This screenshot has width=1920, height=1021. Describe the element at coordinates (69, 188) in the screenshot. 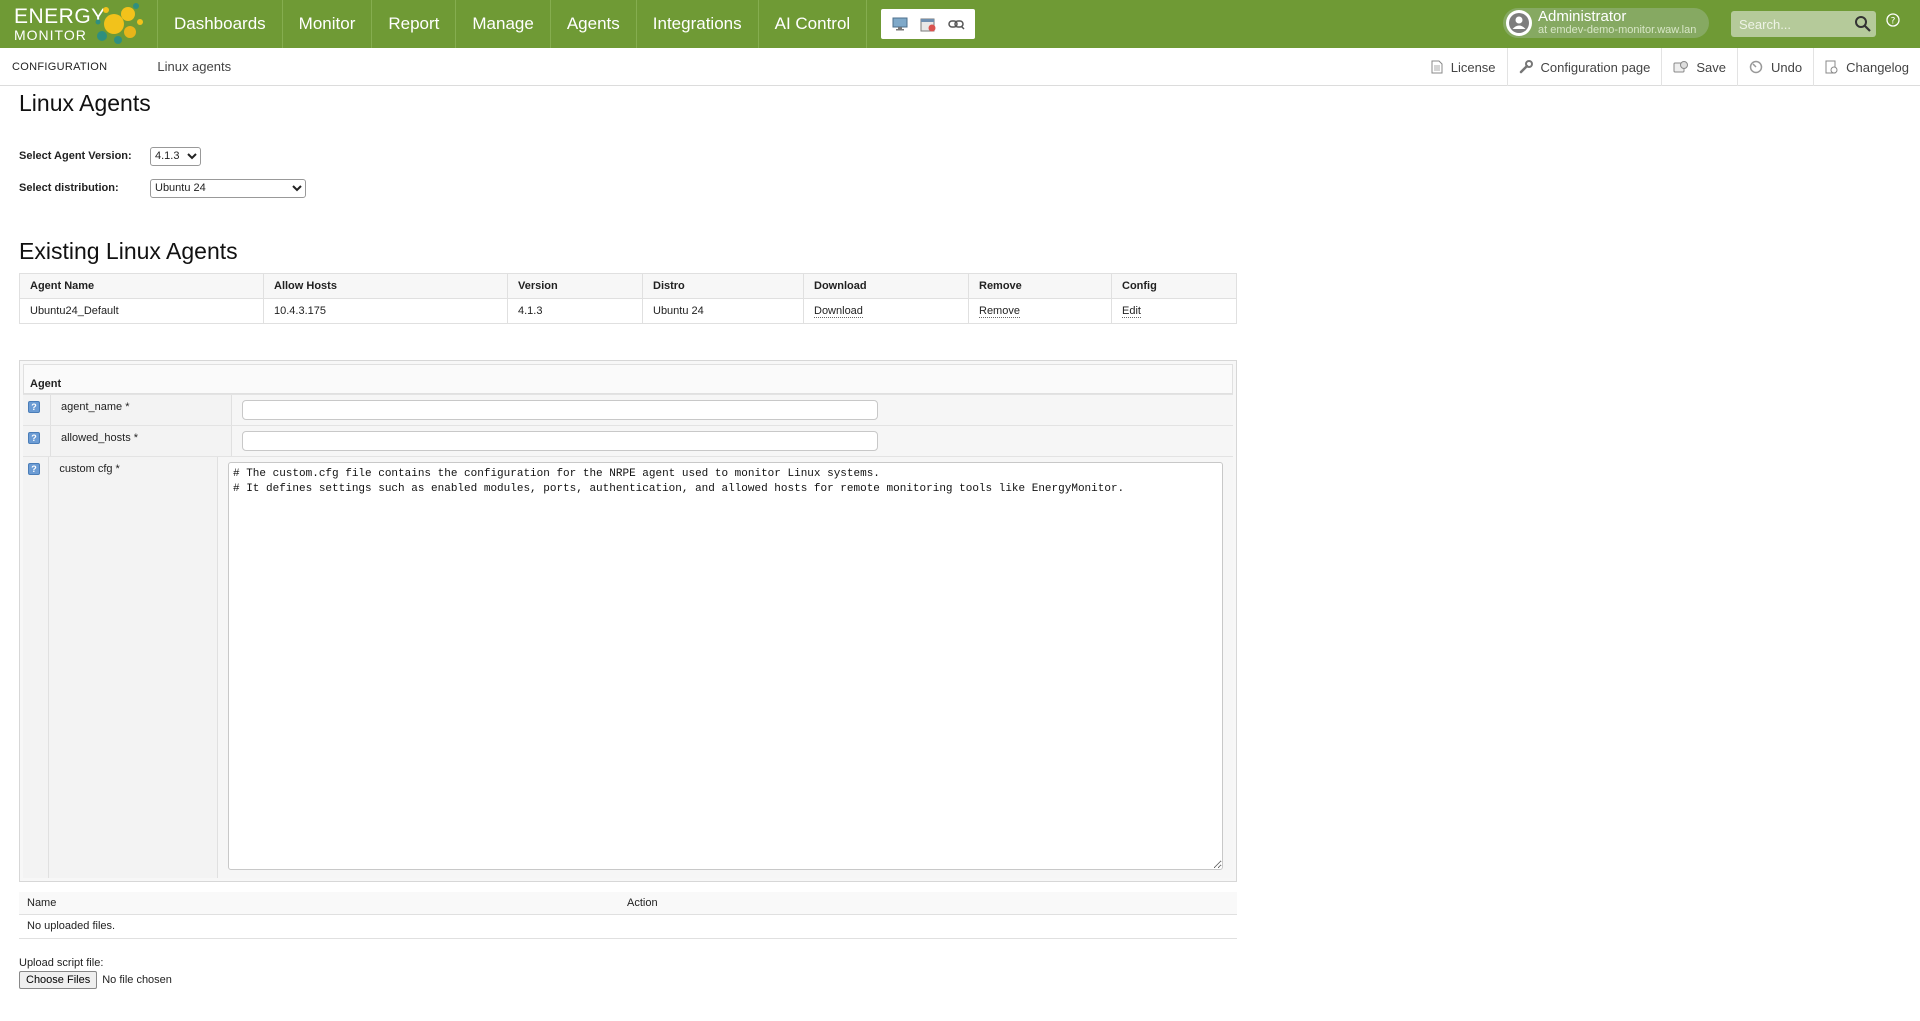

I see `distro-label: Select distribution:` at that location.